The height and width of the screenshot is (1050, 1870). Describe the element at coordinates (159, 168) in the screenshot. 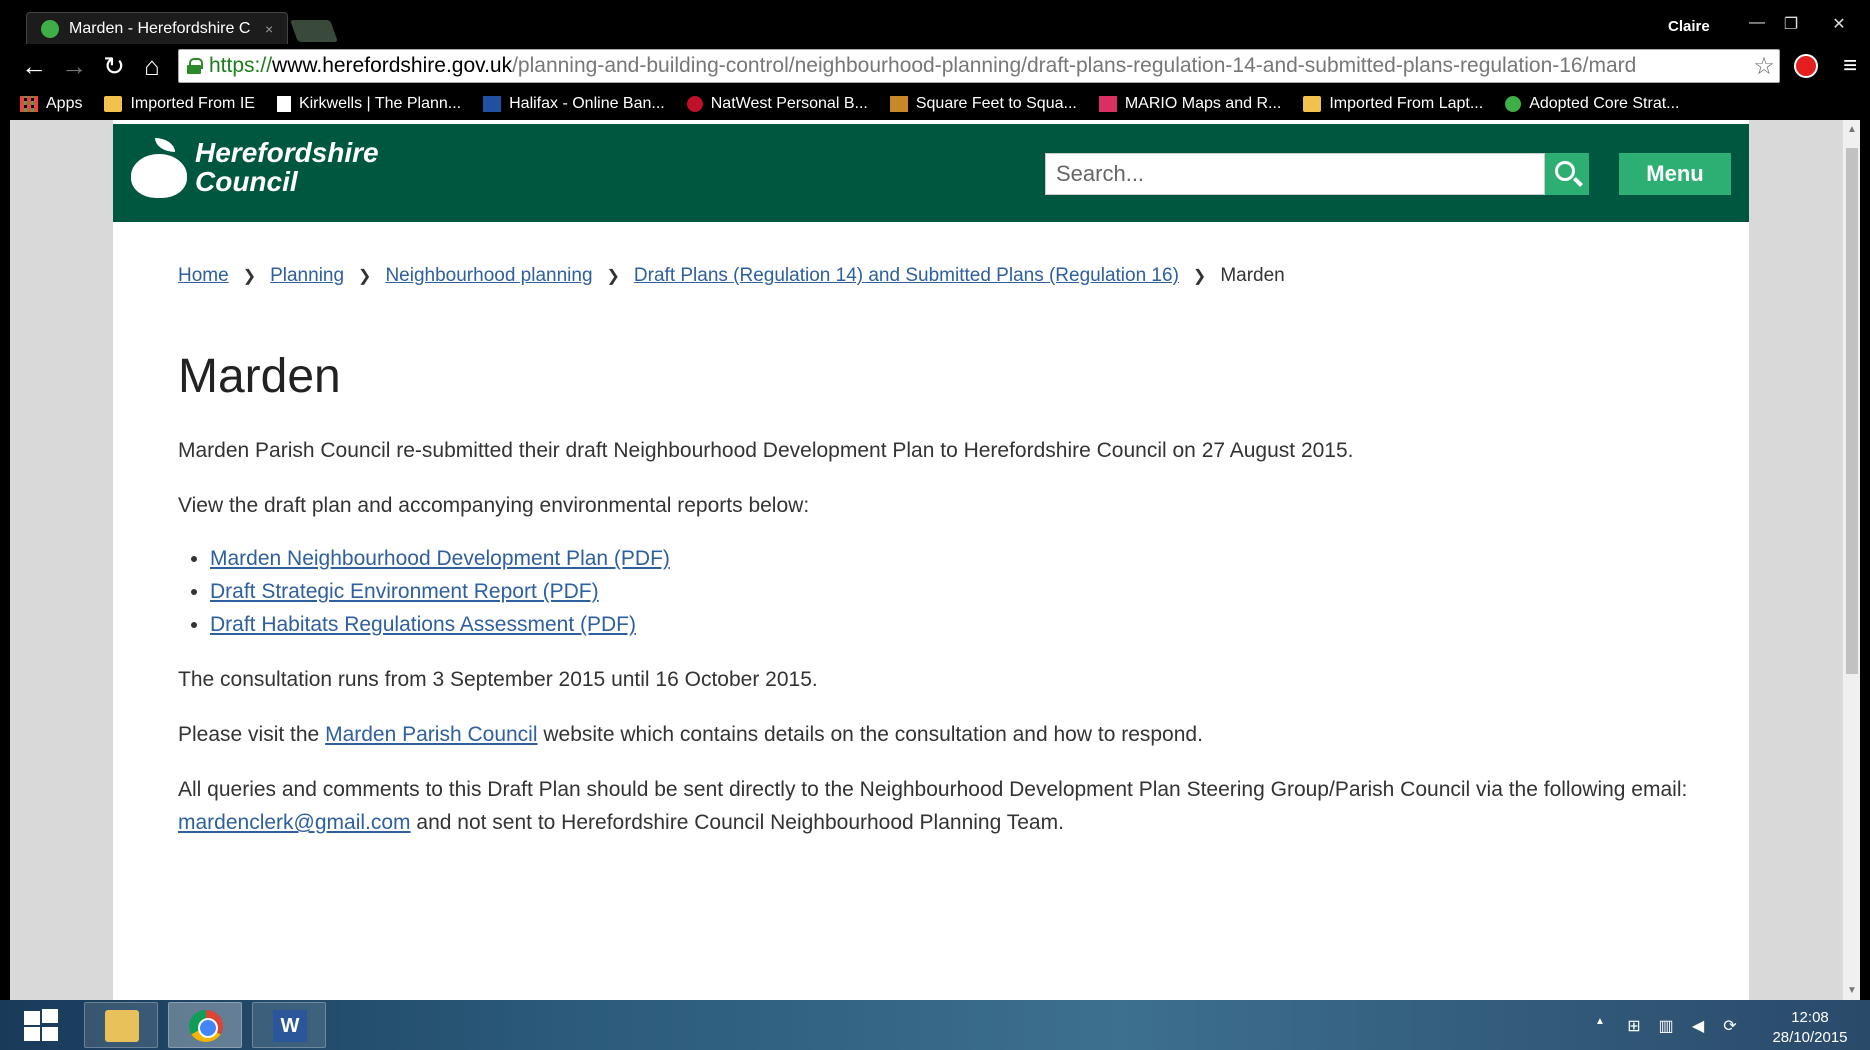

I see `apple-logo-icon` at that location.